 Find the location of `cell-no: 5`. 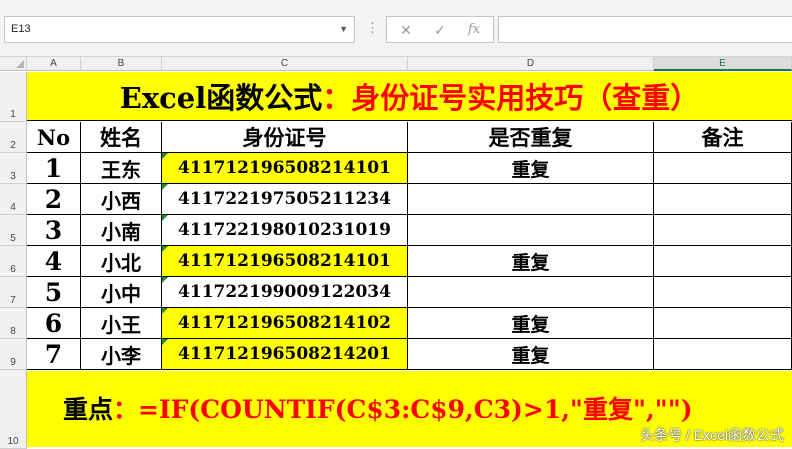

cell-no: 5 is located at coordinates (54, 292).